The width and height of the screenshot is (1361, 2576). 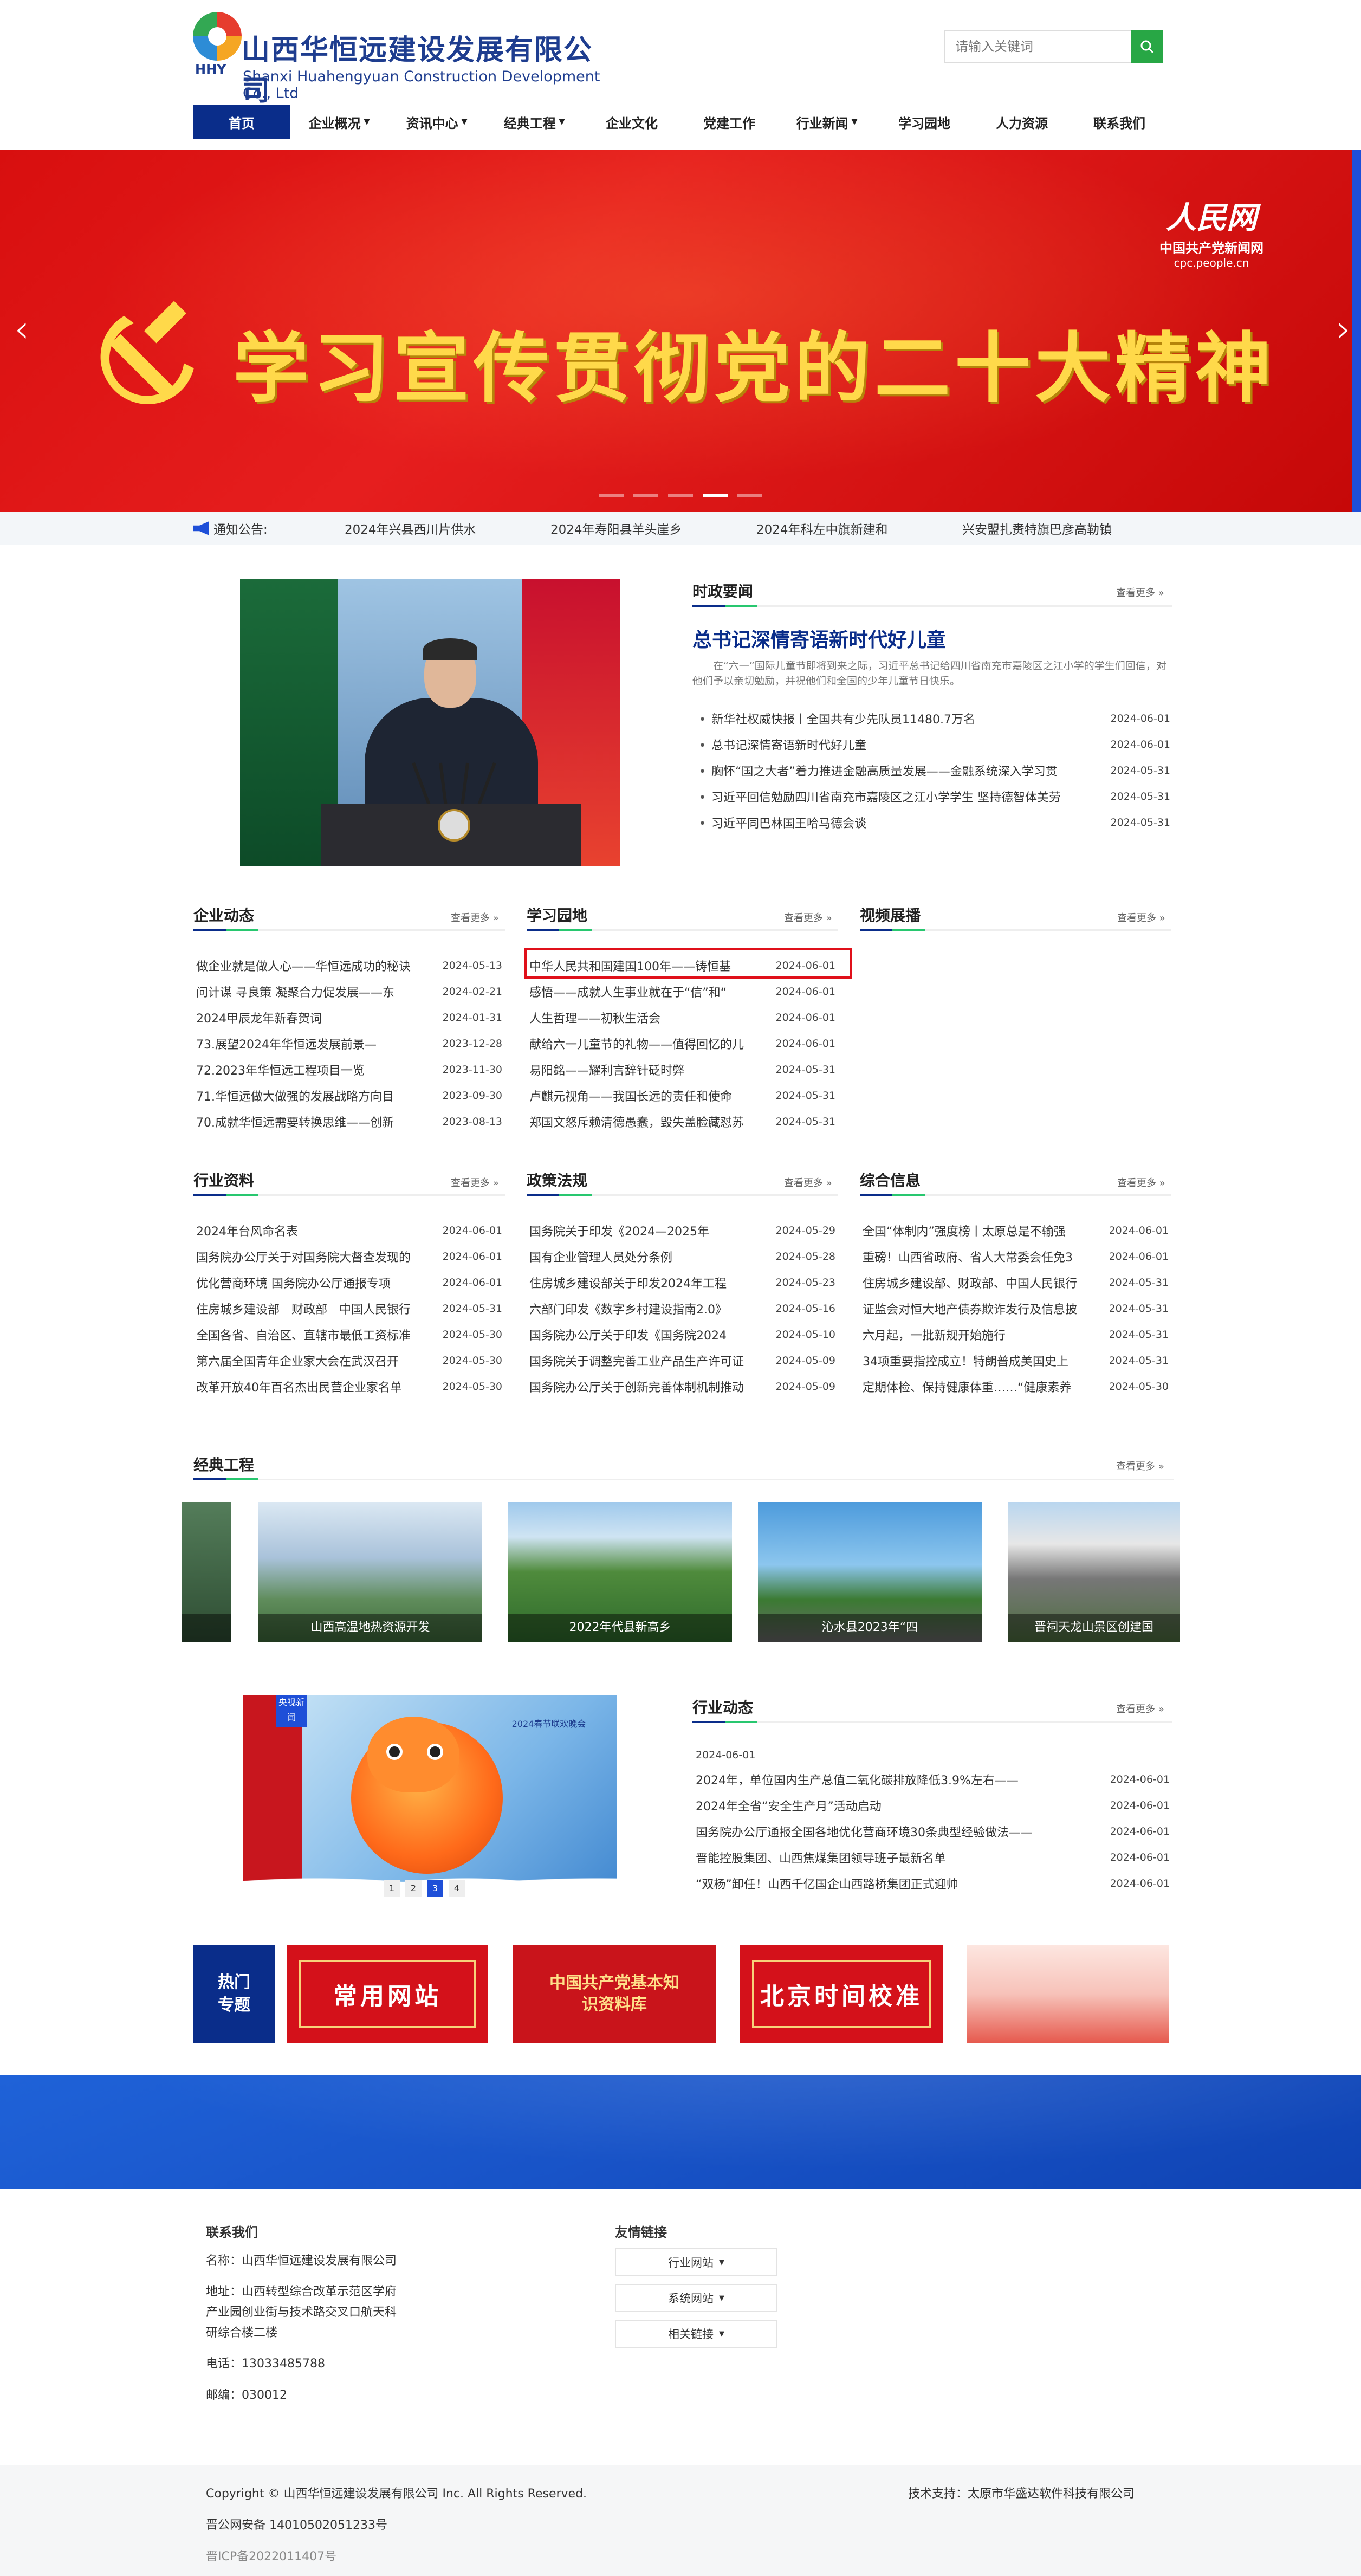 I want to click on list-item: 全国各省、自治区、直辖市最低工资标准 2024-05-30, so click(x=349, y=1335).